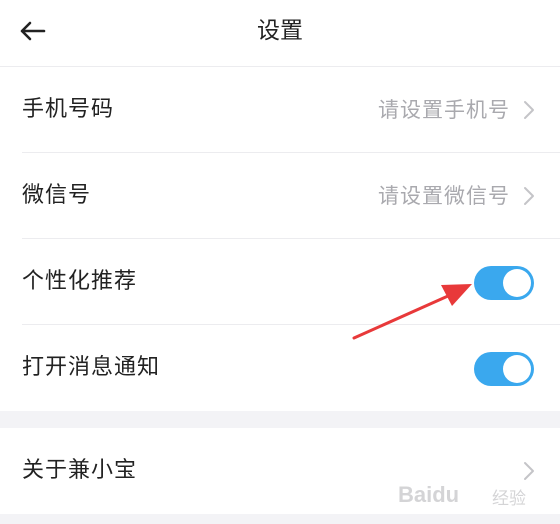 The image size is (560, 524). Describe the element at coordinates (80, 470) in the screenshot. I see `about-label: 关于兼小宝` at that location.